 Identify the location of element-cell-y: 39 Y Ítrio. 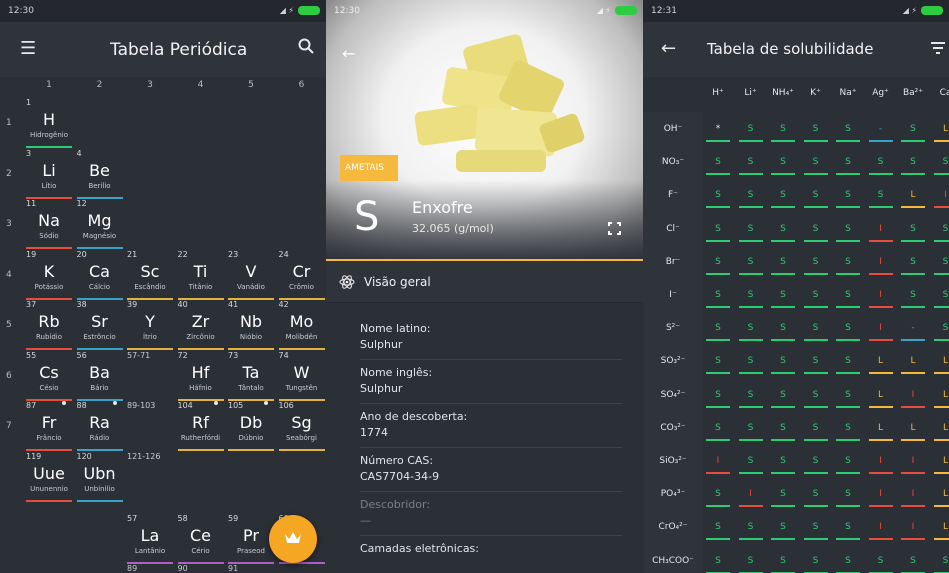
(150, 326).